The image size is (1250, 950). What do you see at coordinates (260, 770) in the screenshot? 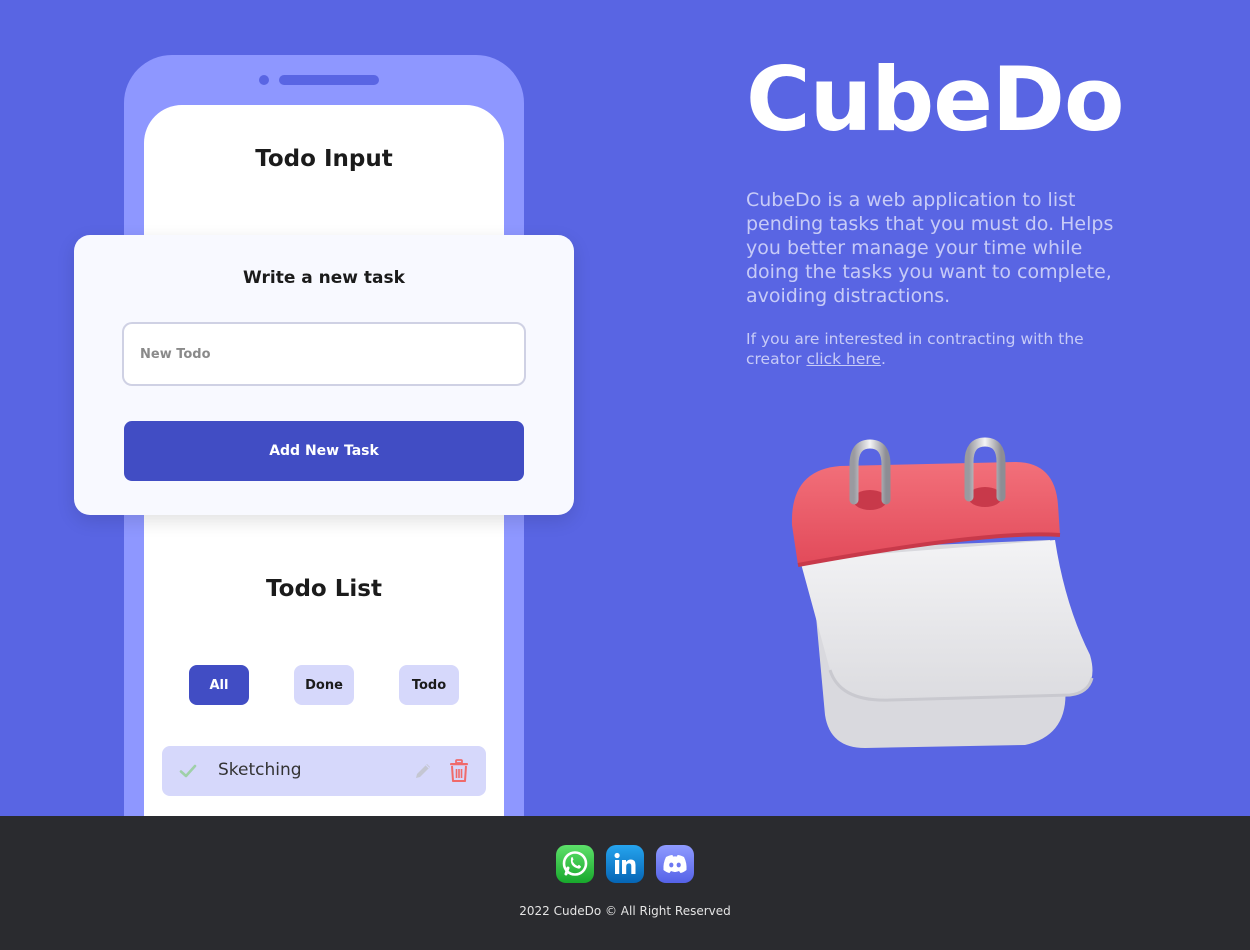
I see `todo-text: Sketching` at bounding box center [260, 770].